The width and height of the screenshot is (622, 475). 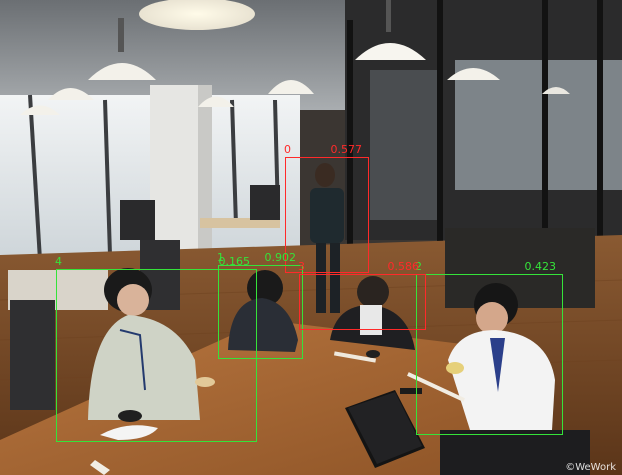 What do you see at coordinates (590, 467) in the screenshot?
I see `watermark-text: ©WeWork` at bounding box center [590, 467].